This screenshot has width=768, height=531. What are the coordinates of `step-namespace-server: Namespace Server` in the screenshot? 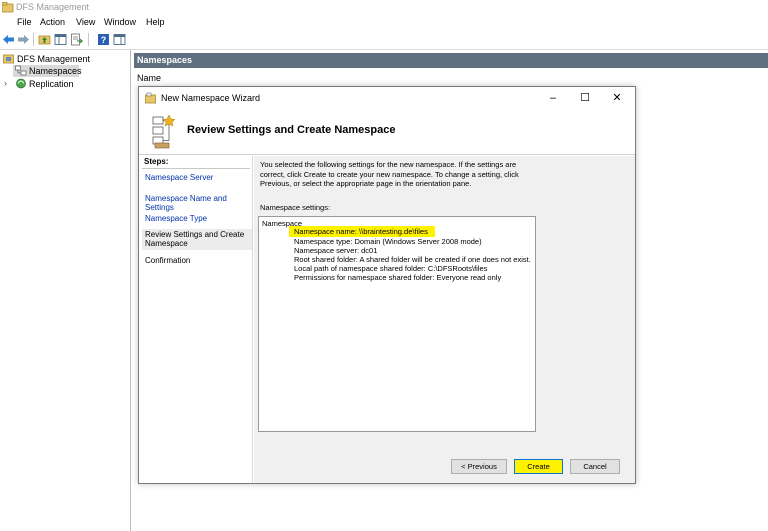 It's located at (199, 177).